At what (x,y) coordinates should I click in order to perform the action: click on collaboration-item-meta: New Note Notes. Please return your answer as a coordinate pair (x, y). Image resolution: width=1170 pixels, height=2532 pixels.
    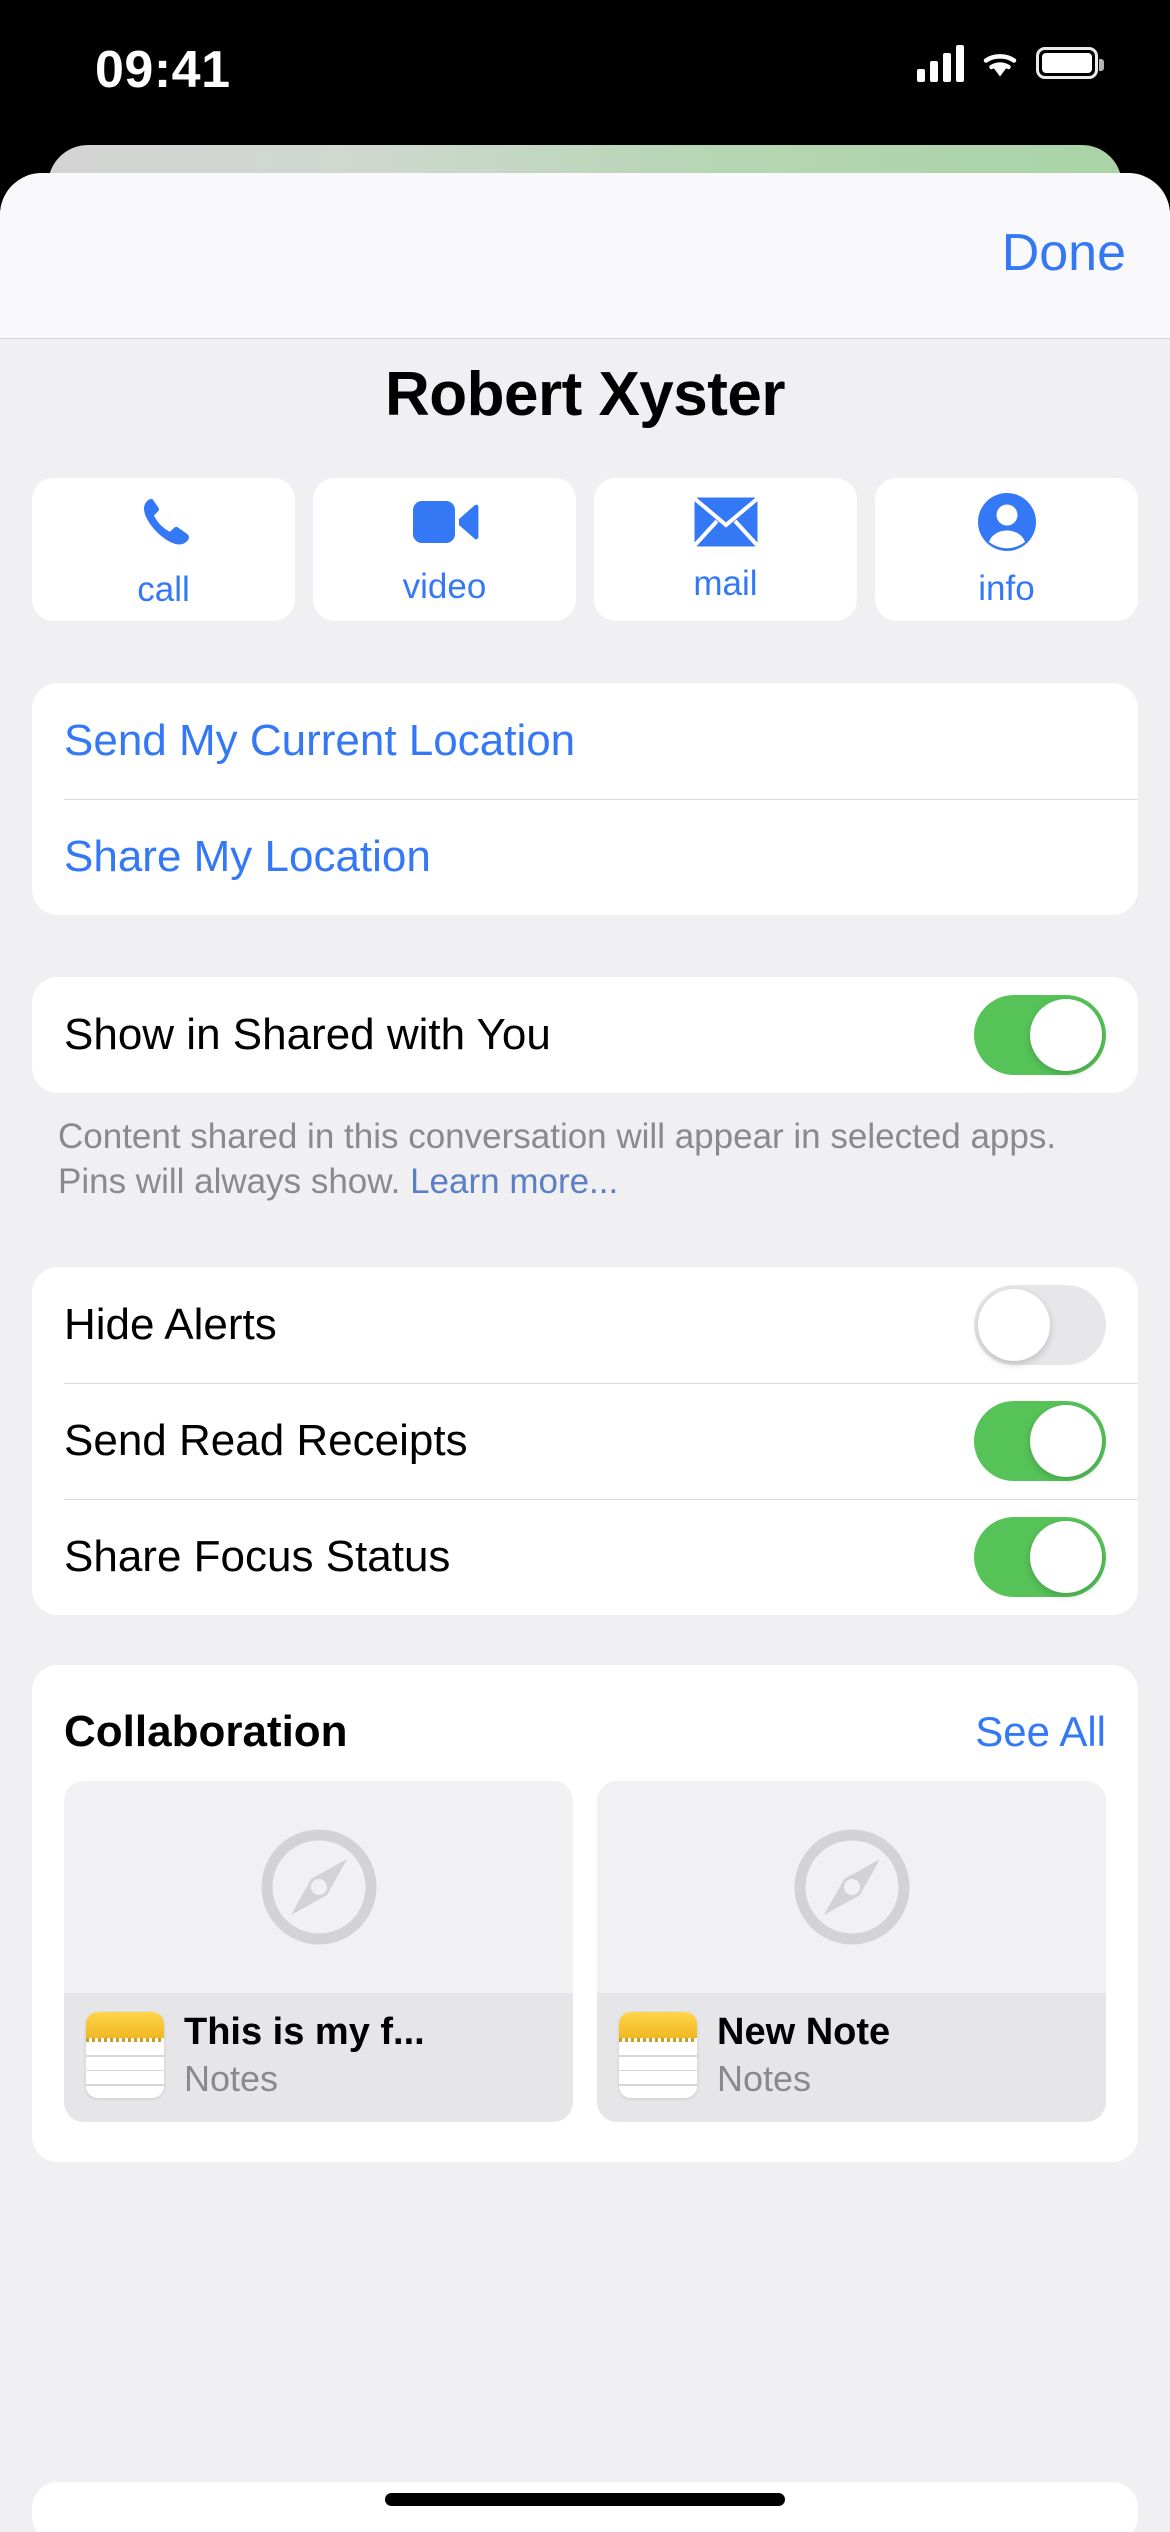
    Looking at the image, I should click on (851, 2057).